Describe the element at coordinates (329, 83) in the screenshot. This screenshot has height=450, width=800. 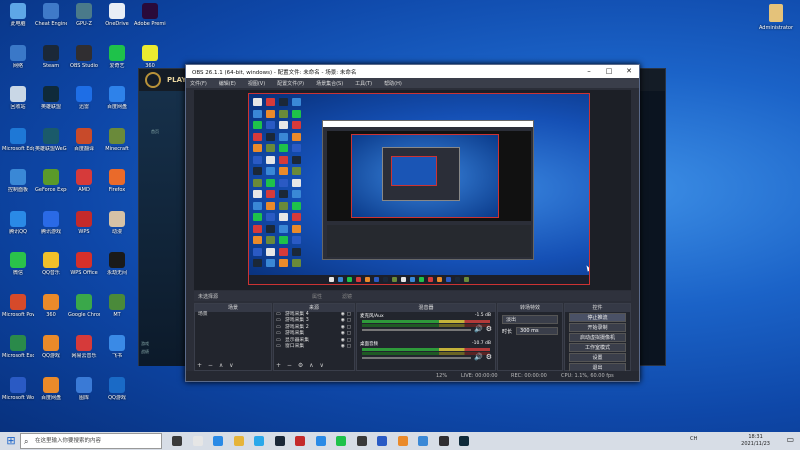
I see `menu-item: 场景集合(S)` at that location.